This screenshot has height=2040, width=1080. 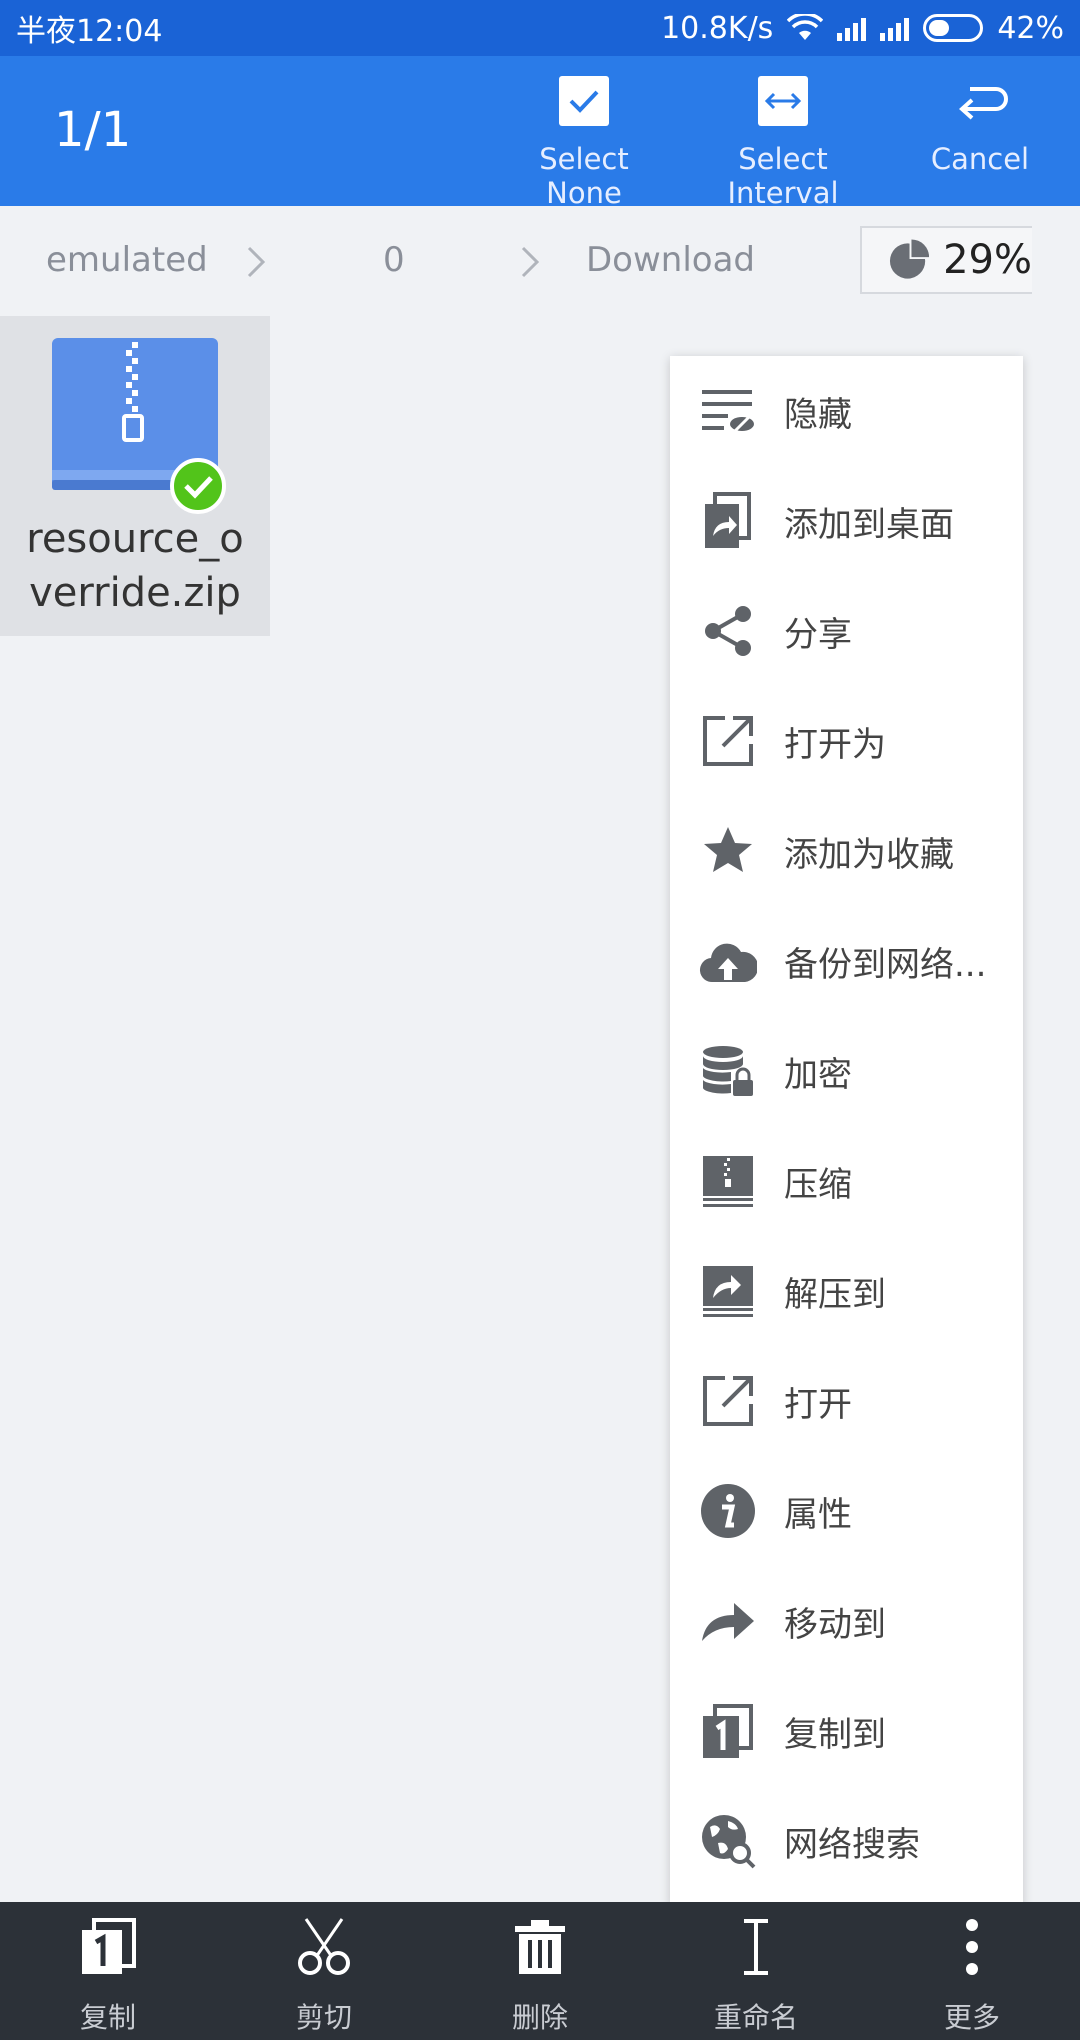 I want to click on rename-button: 重命名, so click(x=756, y=1971).